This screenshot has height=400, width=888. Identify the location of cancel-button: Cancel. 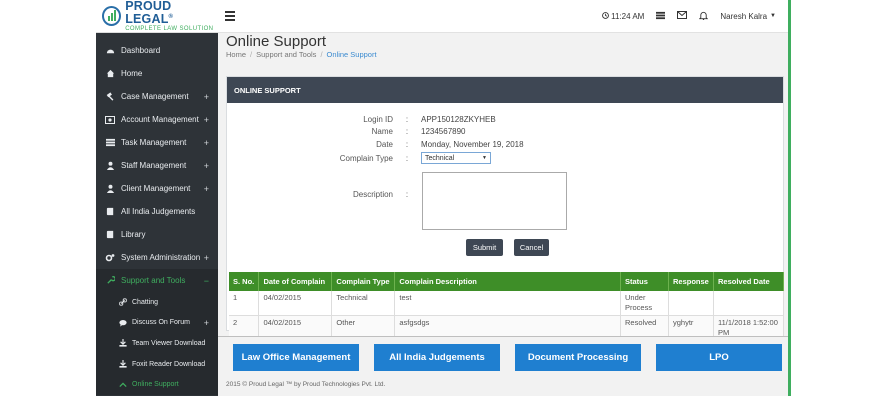
(531, 247).